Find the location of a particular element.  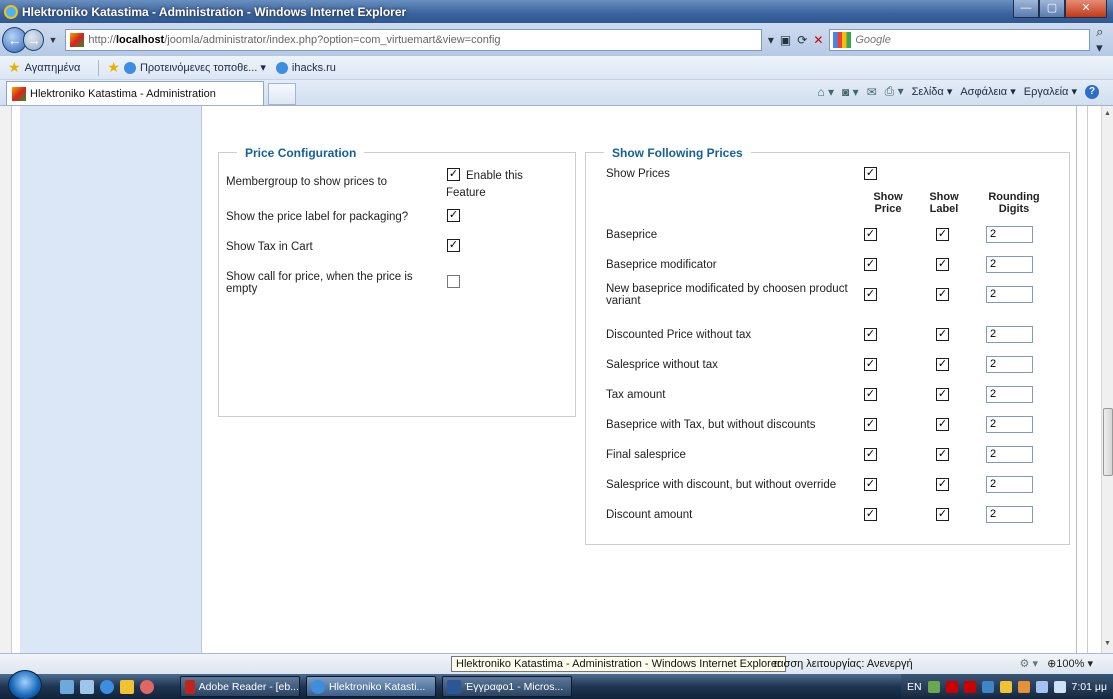

page-menu: Σελίδα ▾ is located at coordinates (932, 91).